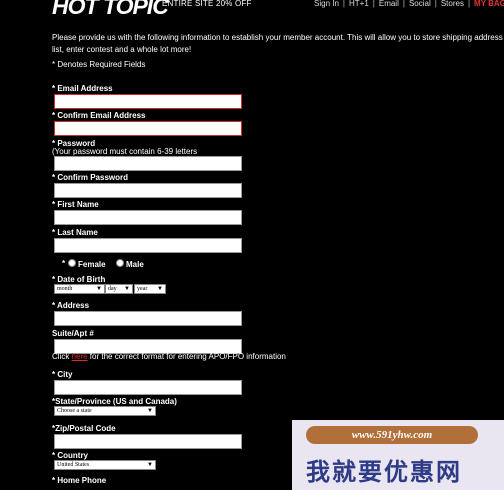  What do you see at coordinates (84, 428) in the screenshot?
I see `zip-label: *Zip/Postal Code` at bounding box center [84, 428].